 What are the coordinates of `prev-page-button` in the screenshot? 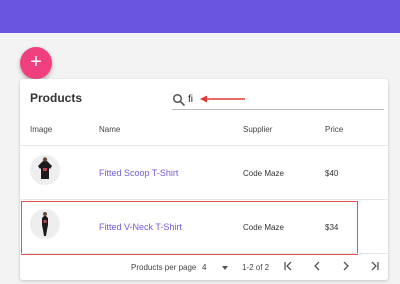 It's located at (317, 267).